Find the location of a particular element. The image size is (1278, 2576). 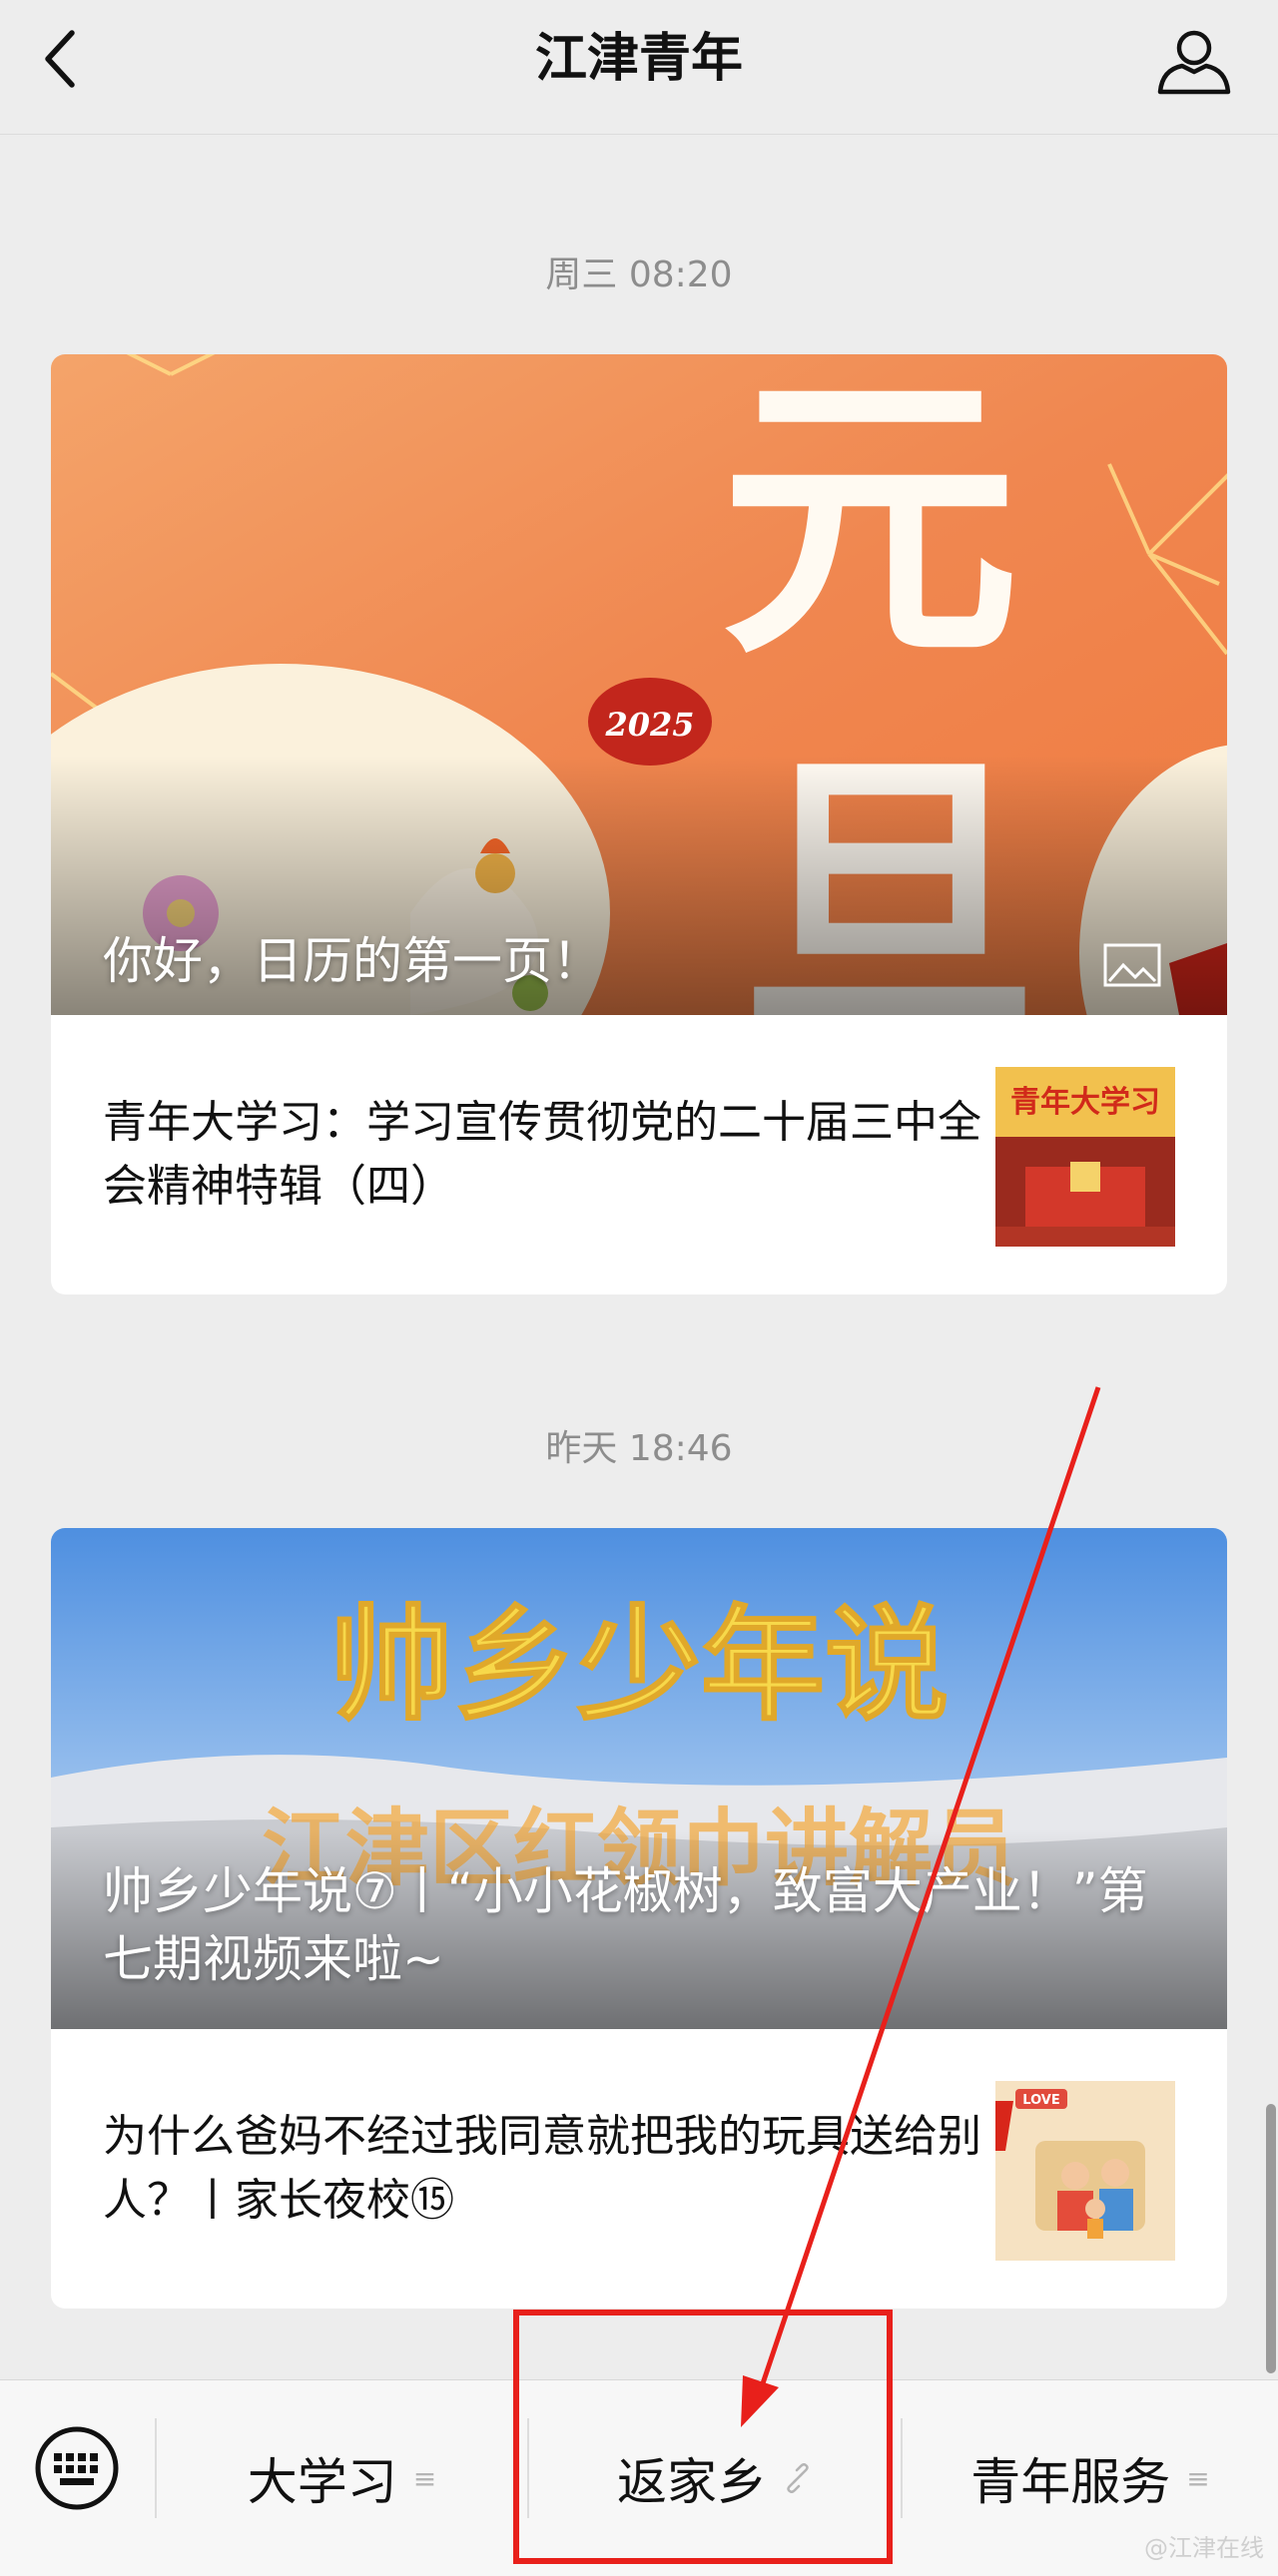

thumbnail-text: LOVE is located at coordinates (1040, 2100).